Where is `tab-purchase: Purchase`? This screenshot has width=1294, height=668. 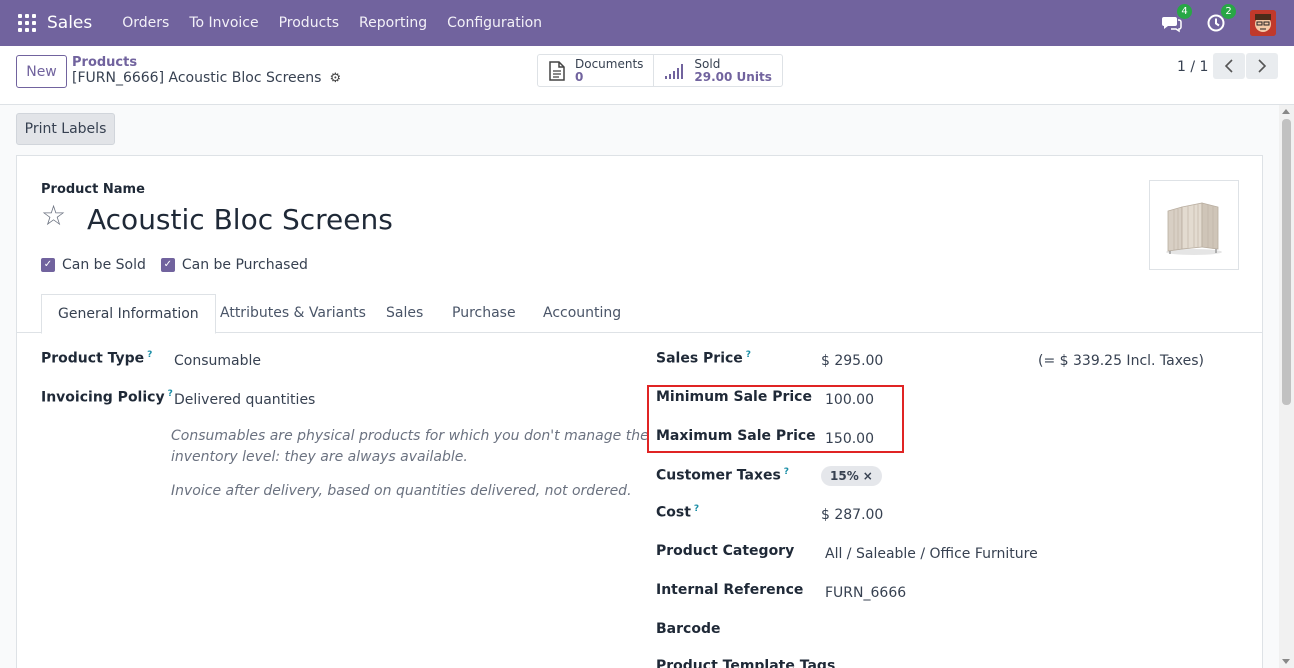
tab-purchase: Purchase is located at coordinates (484, 313).